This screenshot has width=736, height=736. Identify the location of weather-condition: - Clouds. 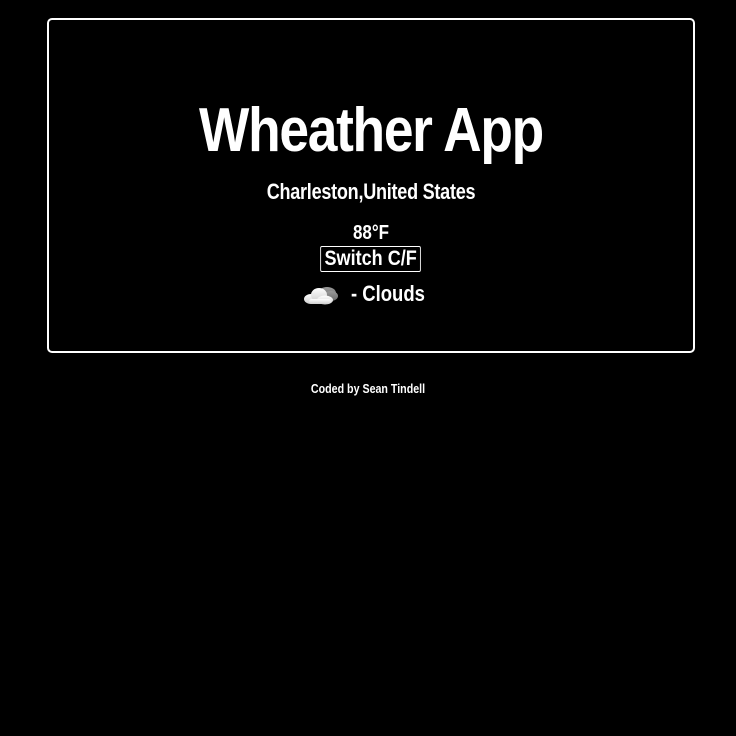
(371, 294).